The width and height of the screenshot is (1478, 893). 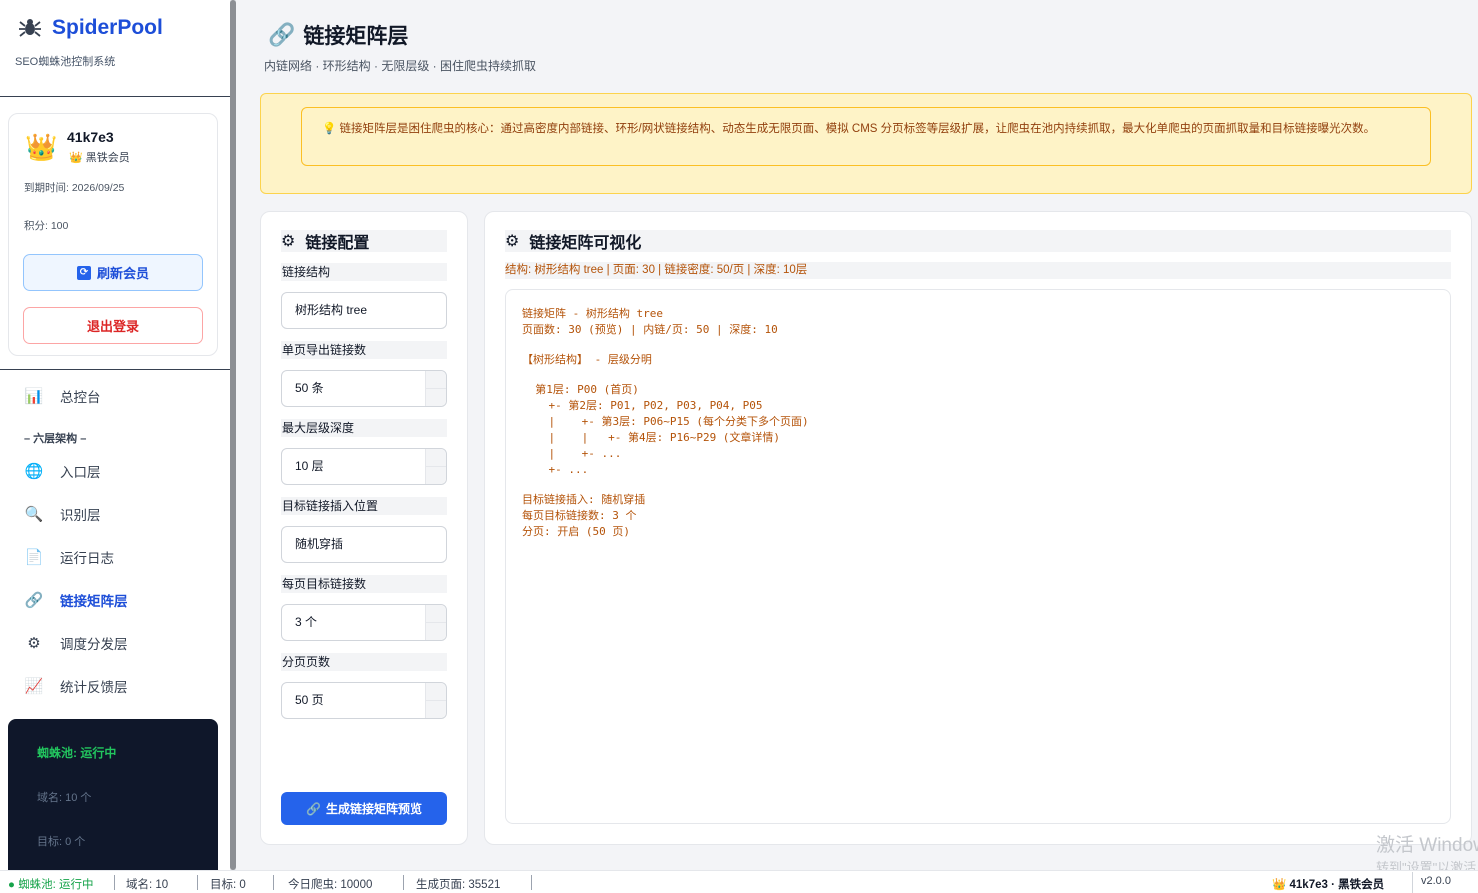 I want to click on refresh-member-button: ⟳ 刷新会员, so click(x=113, y=272).